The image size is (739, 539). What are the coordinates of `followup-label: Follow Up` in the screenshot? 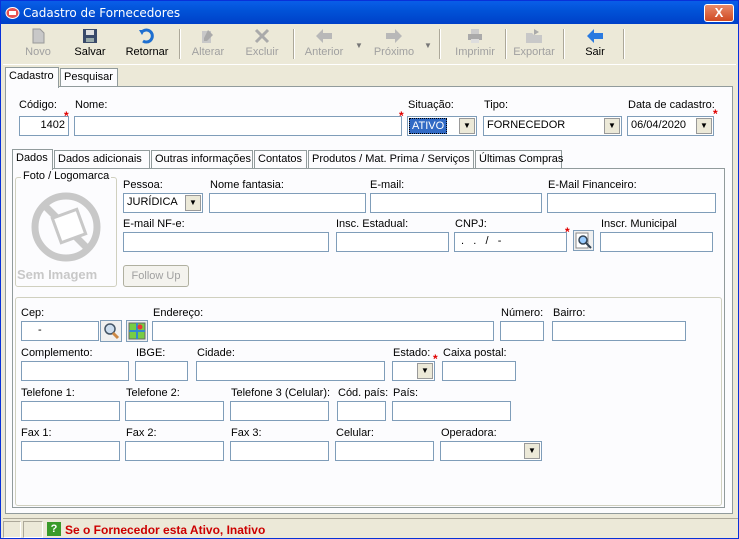 It's located at (156, 276).